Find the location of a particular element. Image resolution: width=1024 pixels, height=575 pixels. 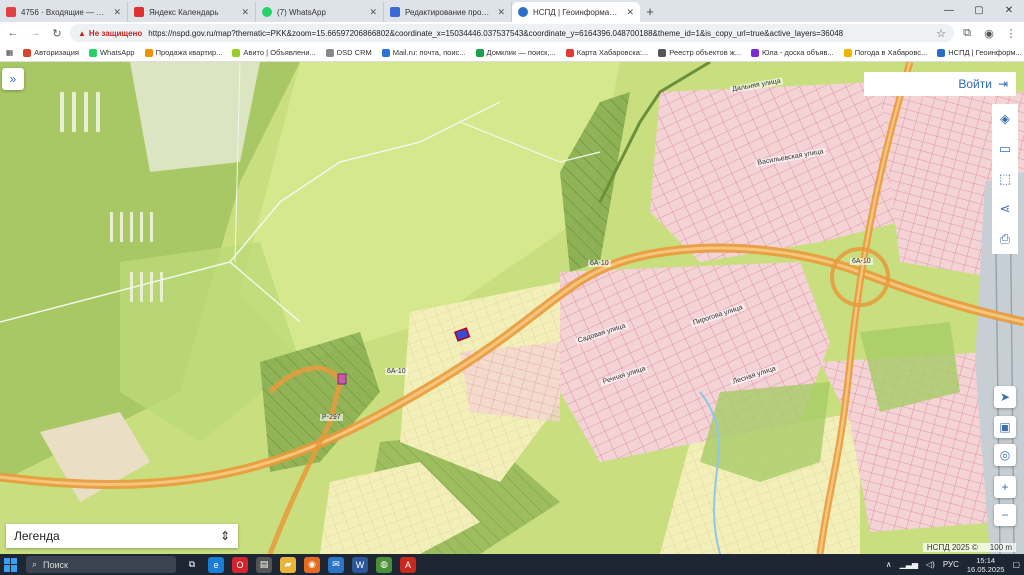

clock: 15:14 16.05.2025 is located at coordinates (986, 565).